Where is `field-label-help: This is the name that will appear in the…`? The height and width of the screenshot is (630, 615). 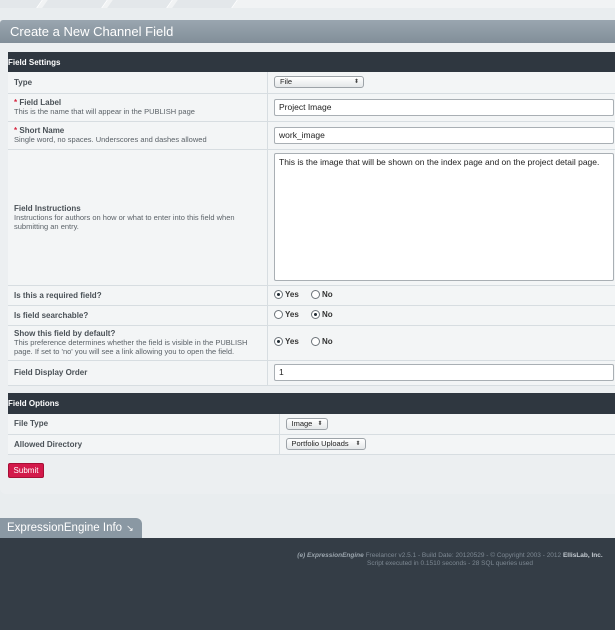
field-label-help: This is the name that will appear in the… is located at coordinates (104, 111).